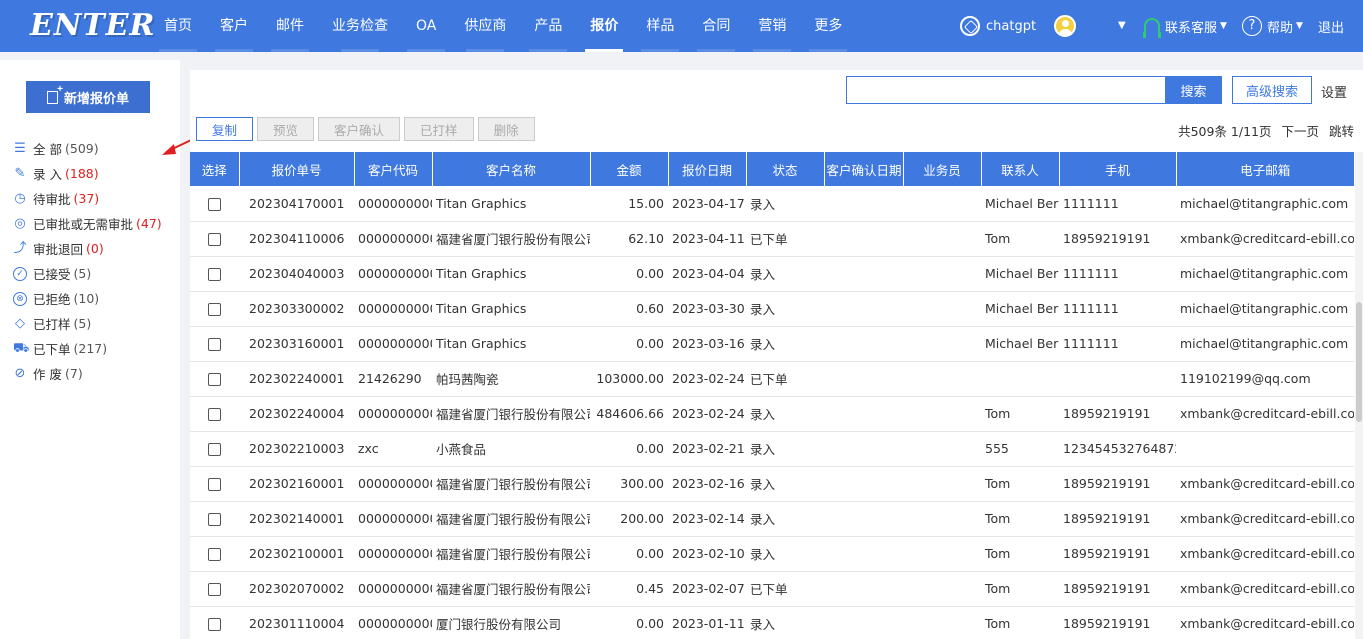 Image resolution: width=1363 pixels, height=639 pixels. I want to click on column-header: 客户名称, so click(510, 169).